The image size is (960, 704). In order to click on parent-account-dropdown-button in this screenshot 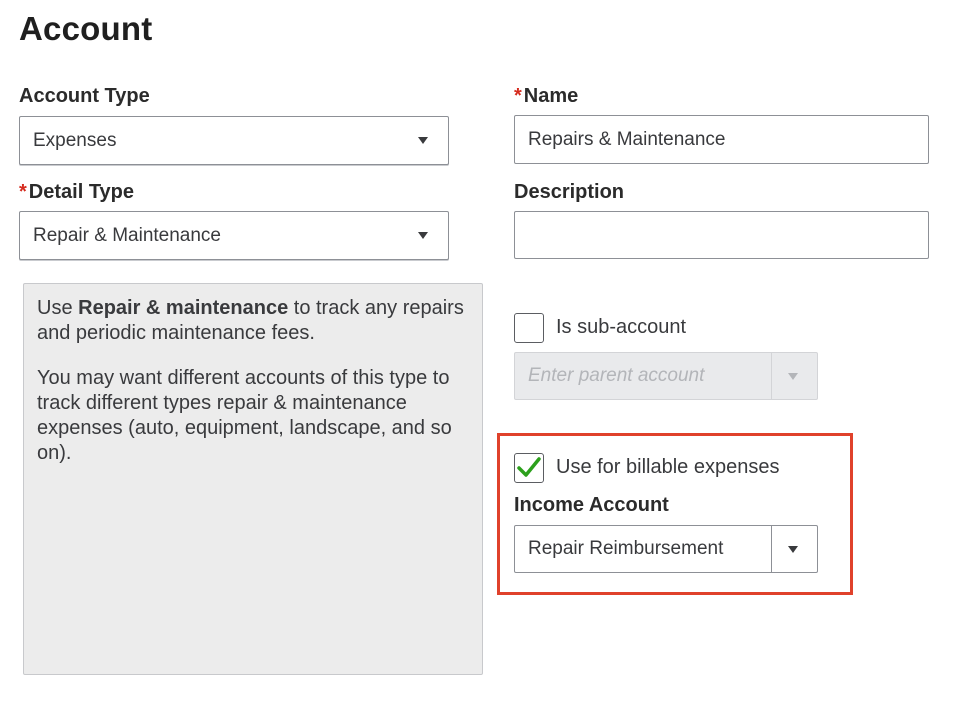, I will do `click(794, 376)`.